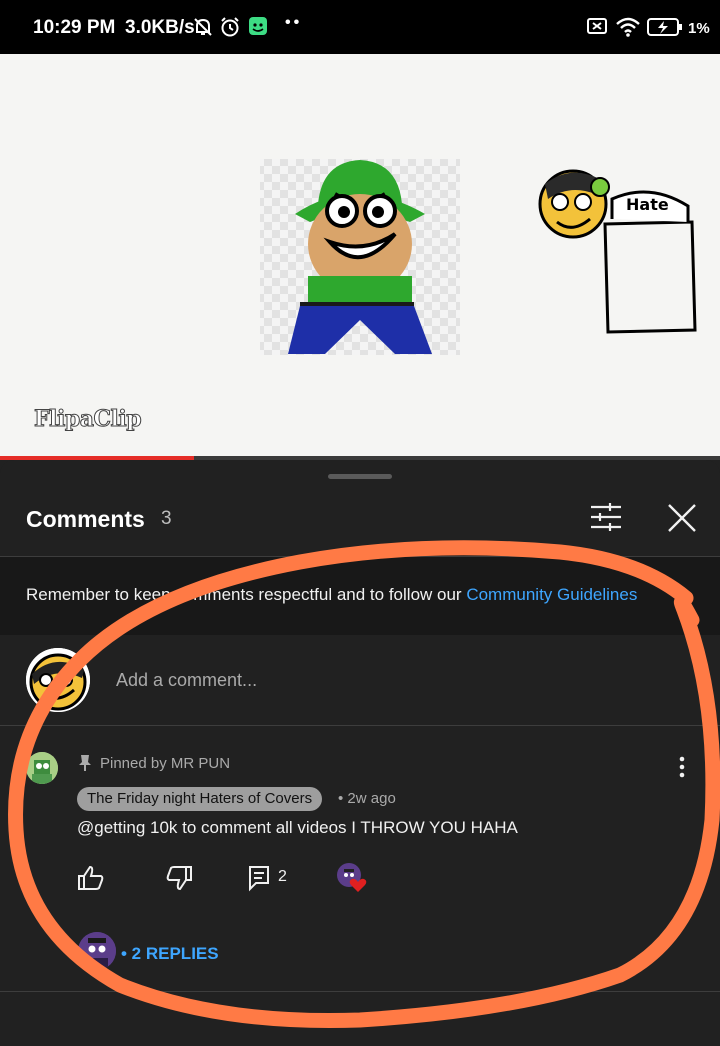  Describe the element at coordinates (367, 798) in the screenshot. I see `comment-timestamp: • 2w ago` at that location.